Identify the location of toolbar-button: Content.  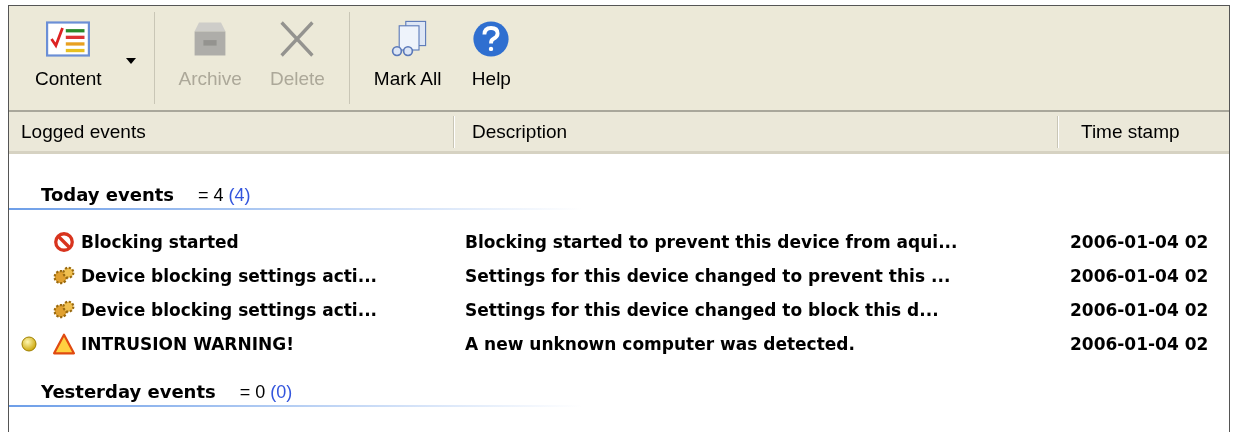
(68, 58).